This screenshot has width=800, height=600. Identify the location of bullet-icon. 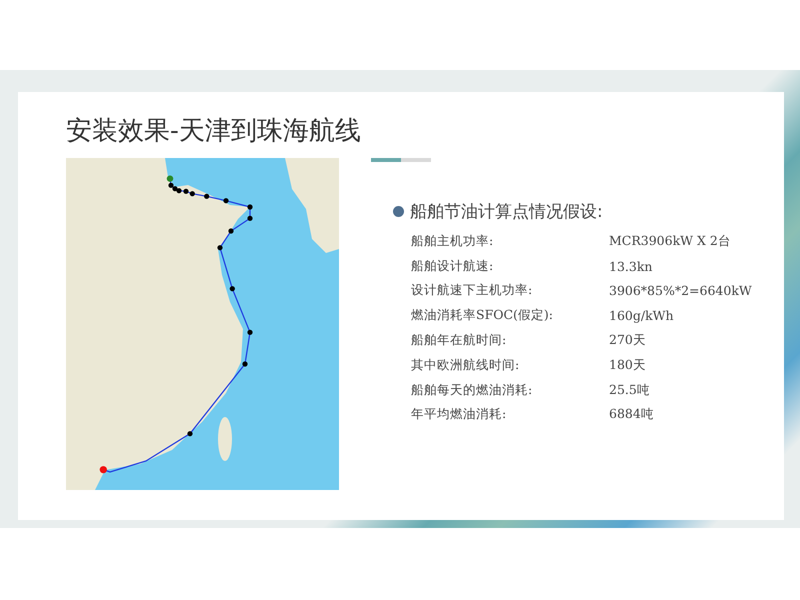
(398, 211).